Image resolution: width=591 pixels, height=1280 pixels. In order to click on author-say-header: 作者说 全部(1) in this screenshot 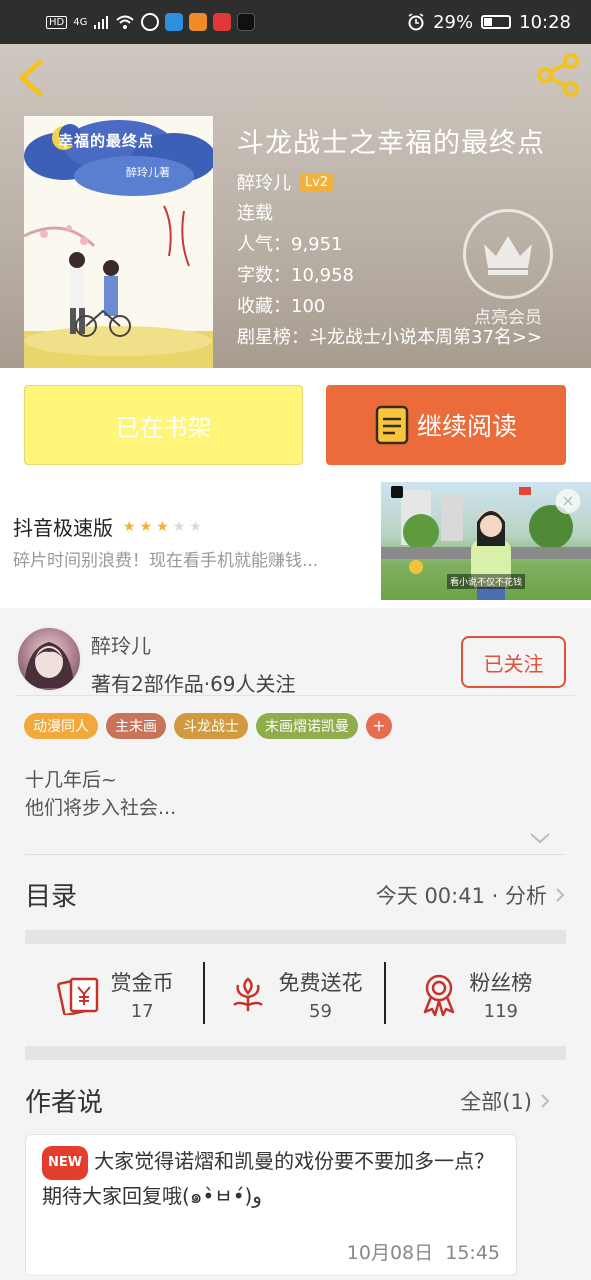, I will do `click(287, 1099)`.